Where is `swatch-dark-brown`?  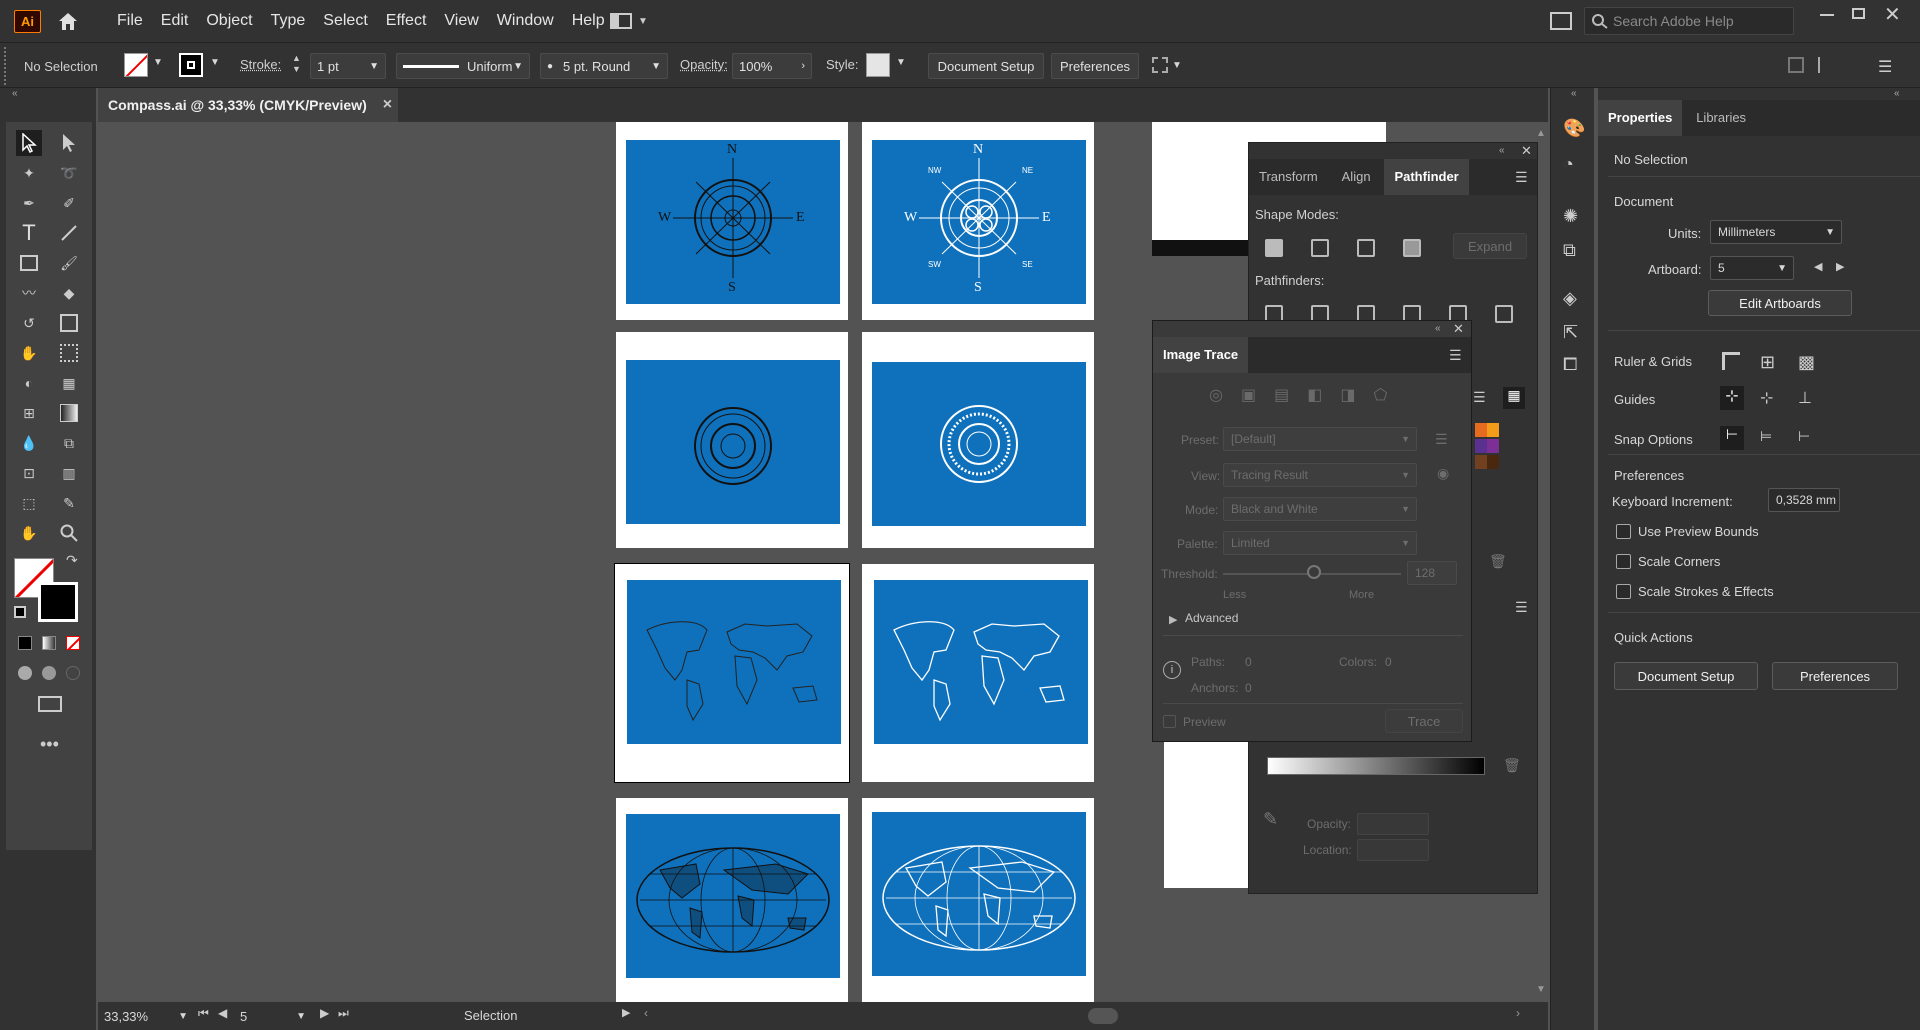 swatch-dark-brown is located at coordinates (1493, 462).